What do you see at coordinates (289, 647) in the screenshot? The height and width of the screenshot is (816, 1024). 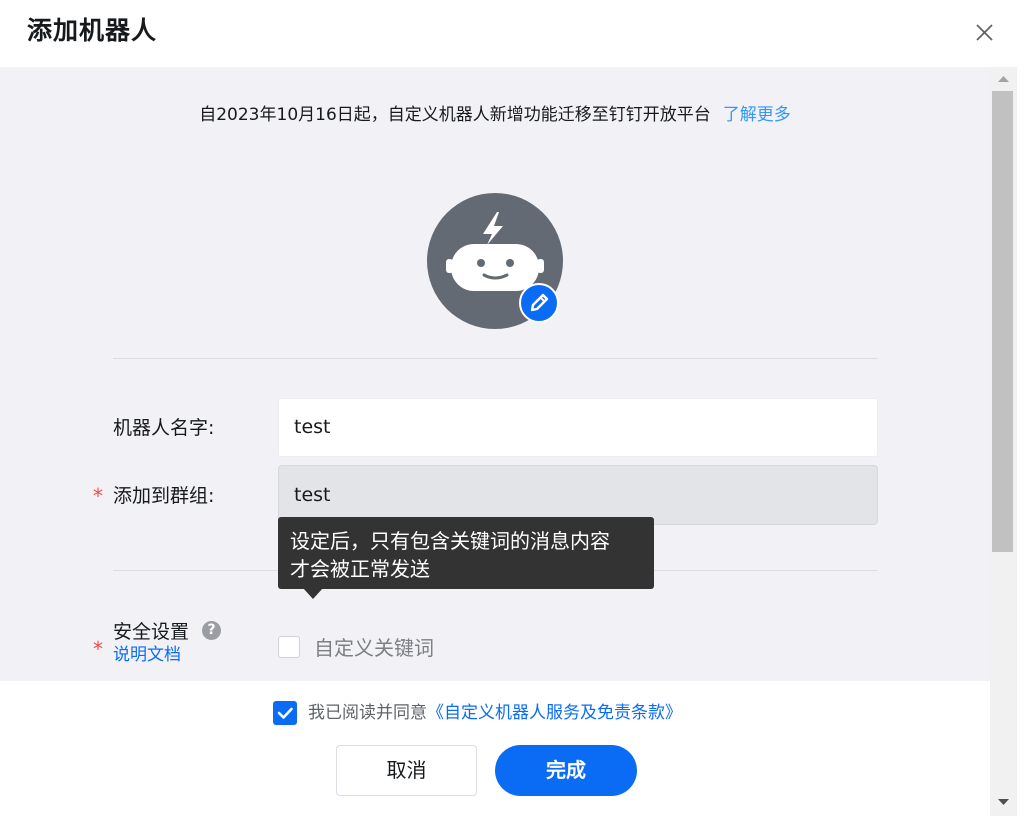 I see `custom-keyword-checkbox` at bounding box center [289, 647].